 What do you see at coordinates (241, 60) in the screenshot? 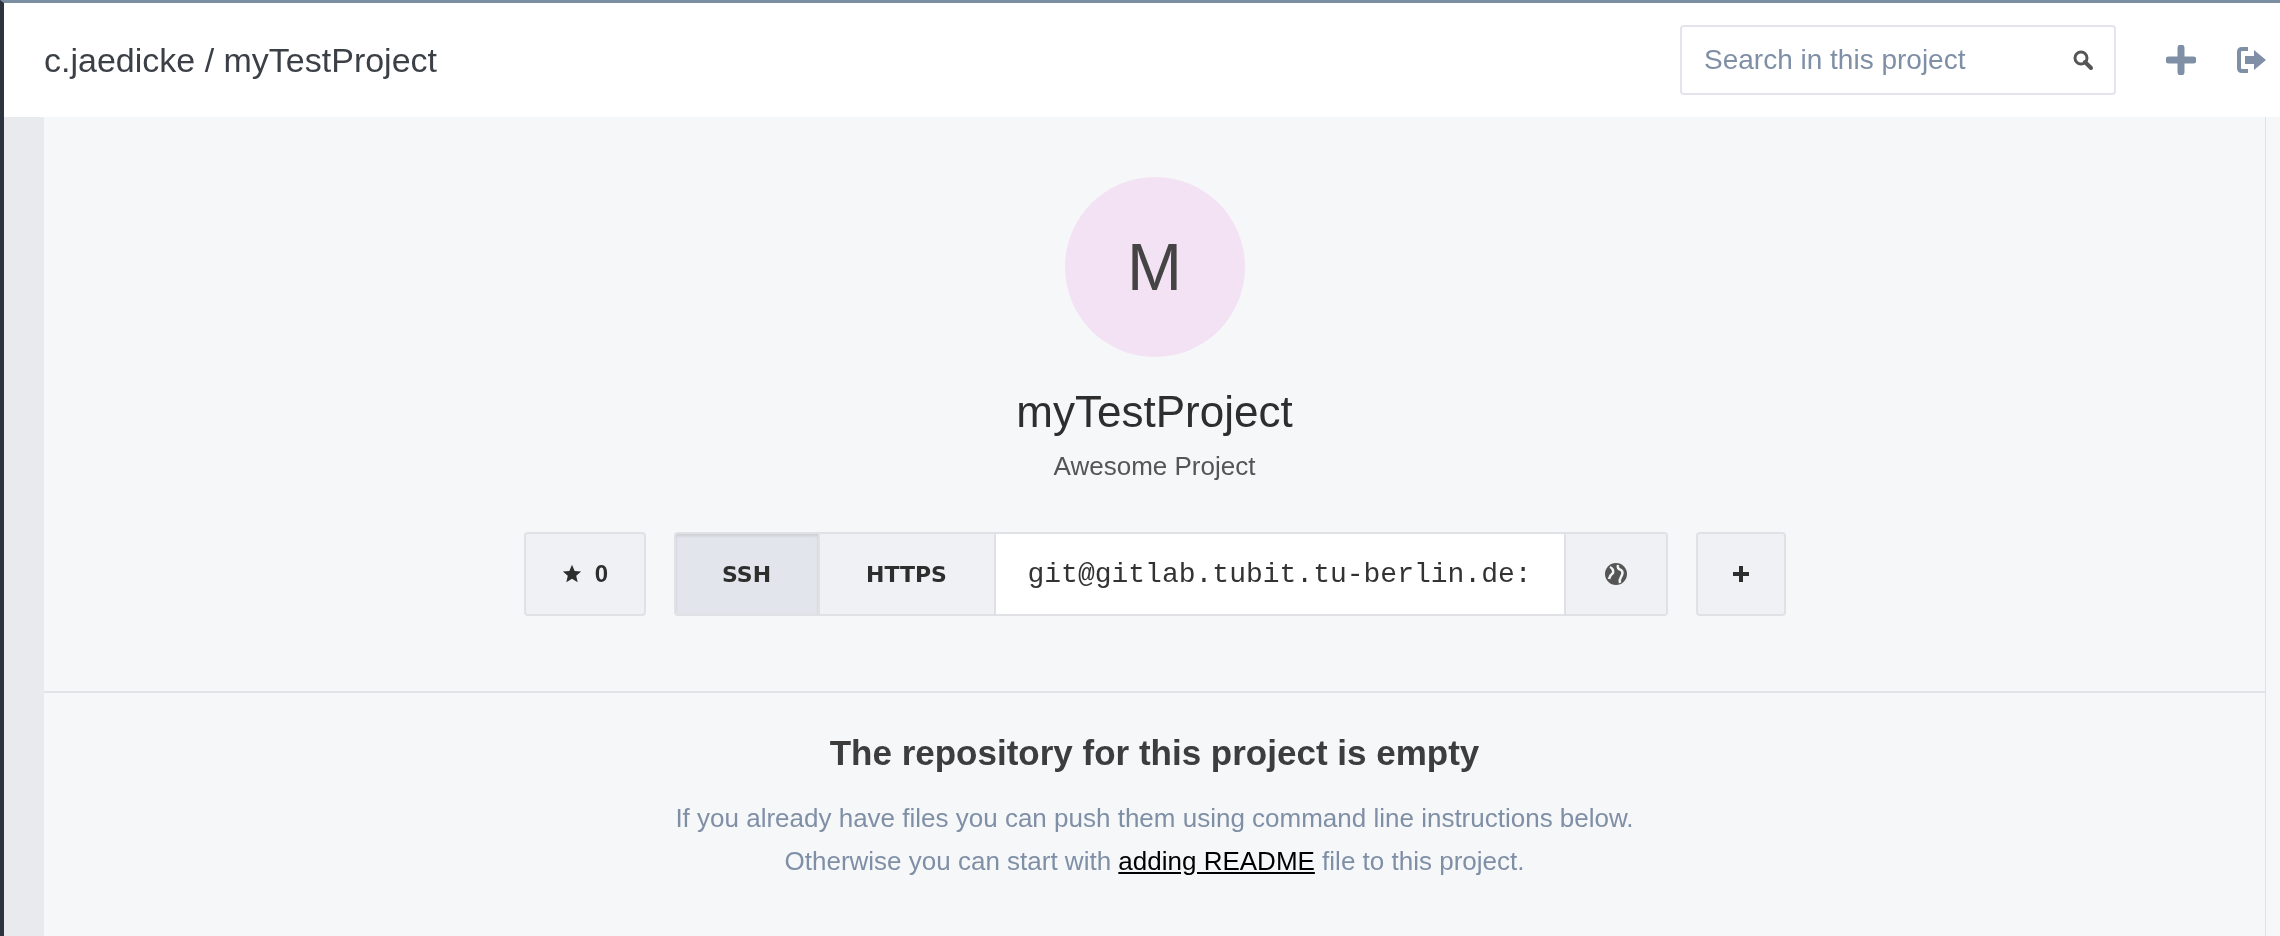
I see `breadcrumb-title: c.jaedicke / myTestProject` at bounding box center [241, 60].